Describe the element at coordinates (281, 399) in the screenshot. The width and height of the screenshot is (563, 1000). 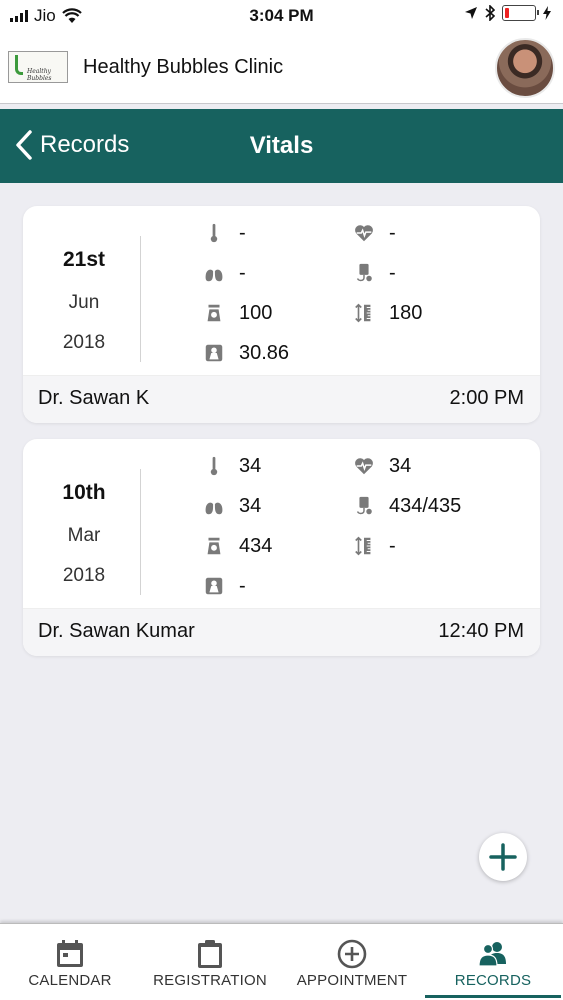
I see `record-footer: Dr. Sawan K 2:00 PM` at that location.